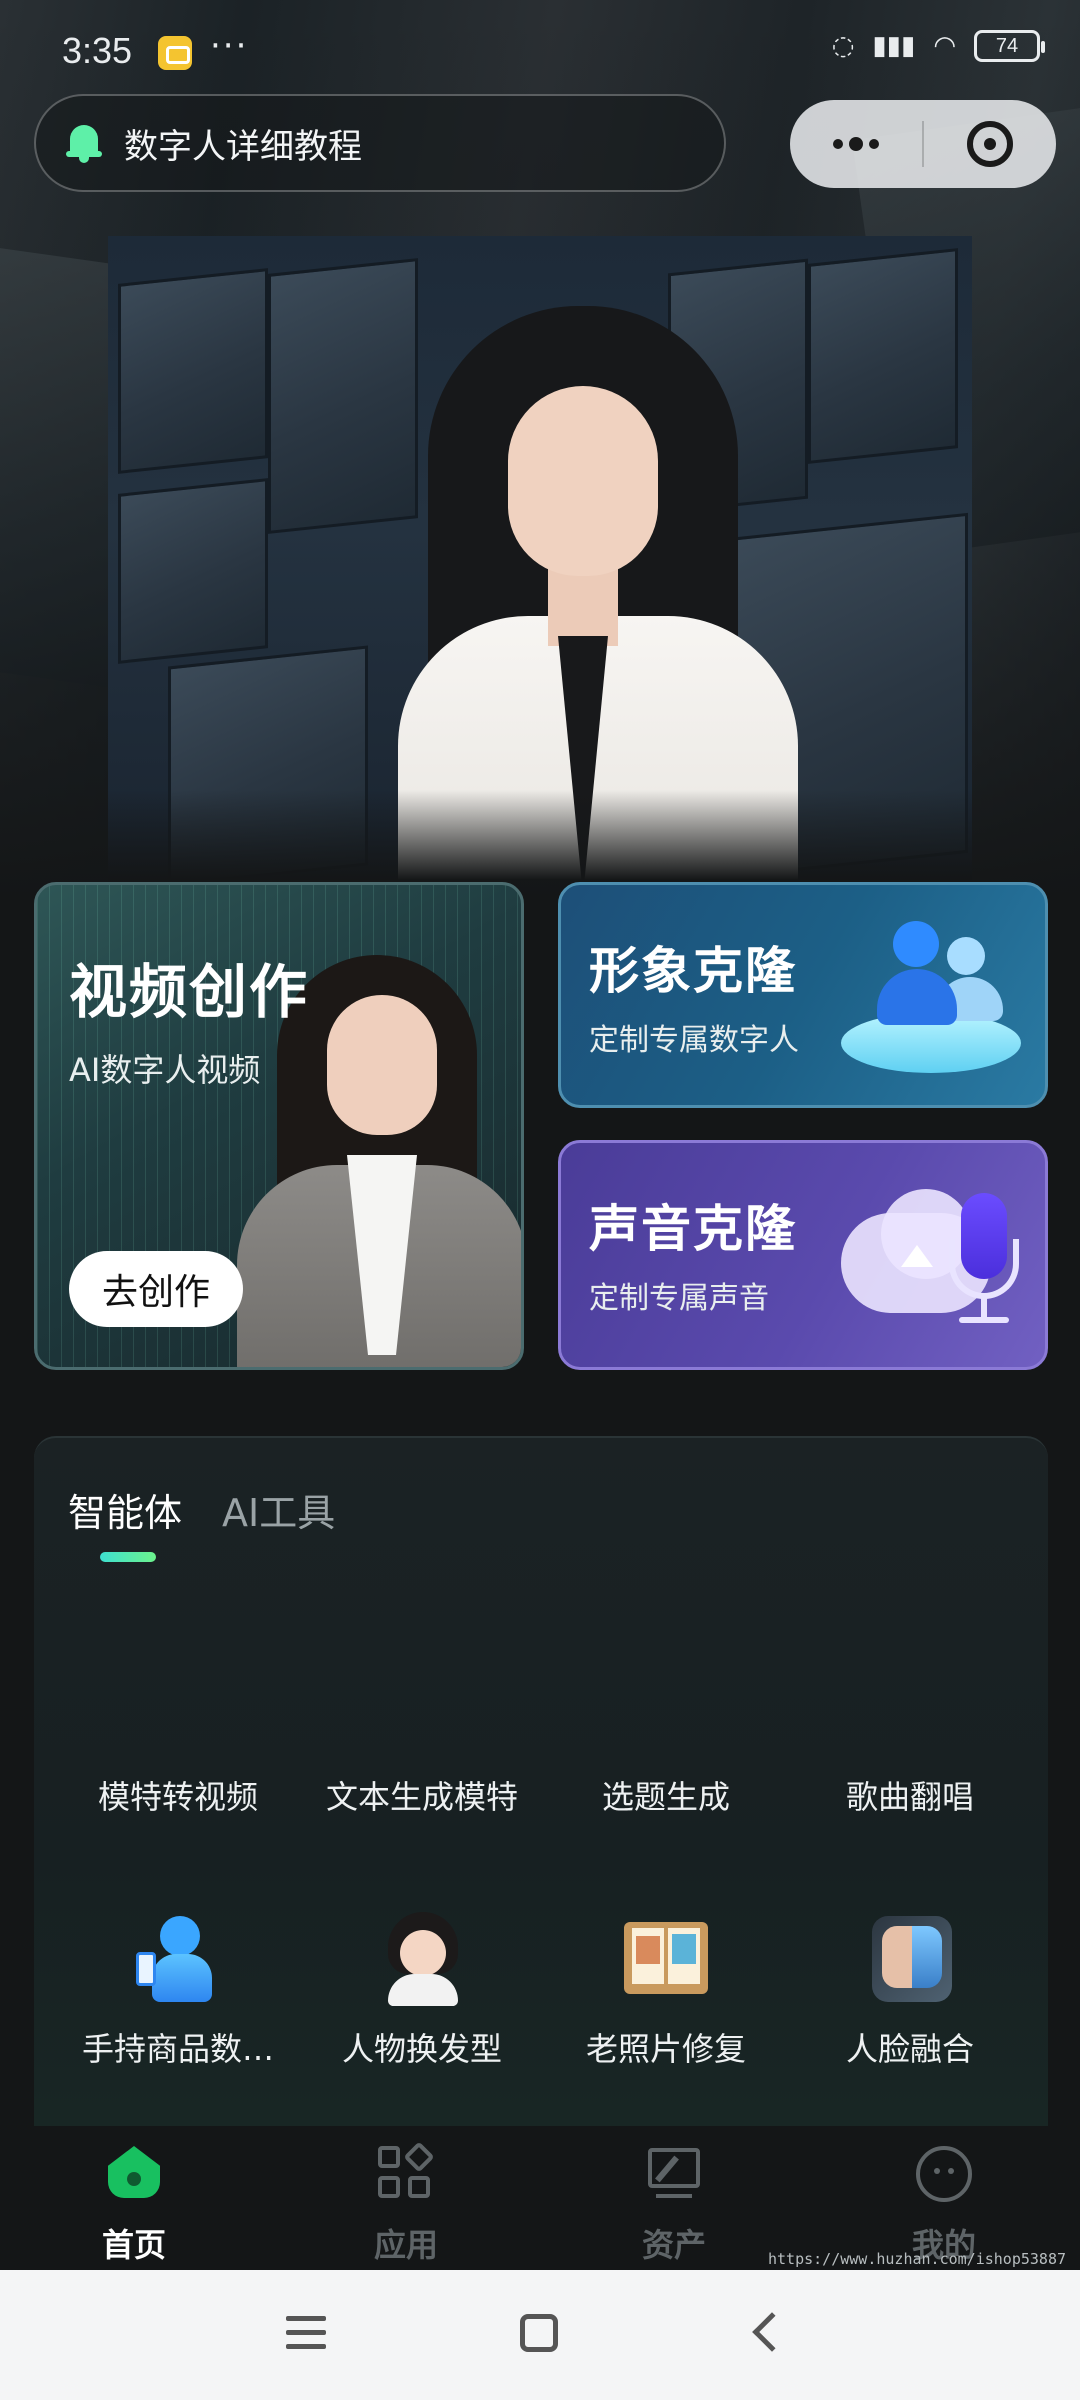 The width and height of the screenshot is (1080, 2400). Describe the element at coordinates (910, 1795) in the screenshot. I see `tool-song-cover: 歌曲翻唱` at that location.